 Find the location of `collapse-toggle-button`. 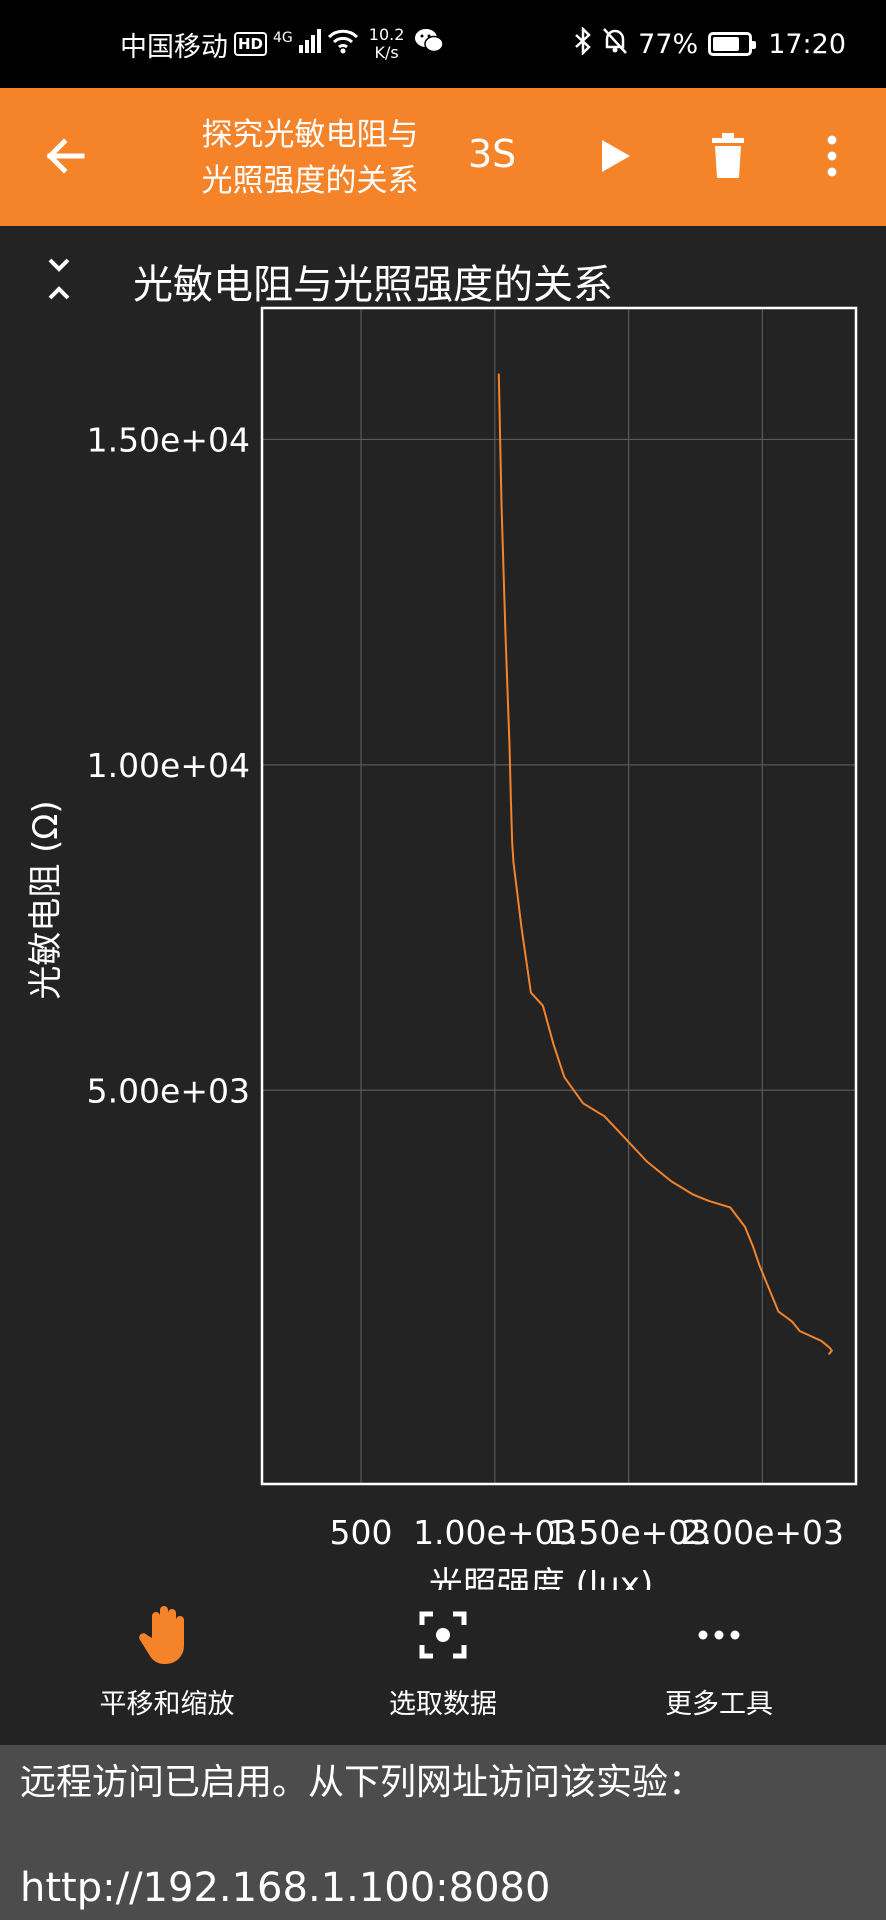

collapse-toggle-button is located at coordinates (62, 280).